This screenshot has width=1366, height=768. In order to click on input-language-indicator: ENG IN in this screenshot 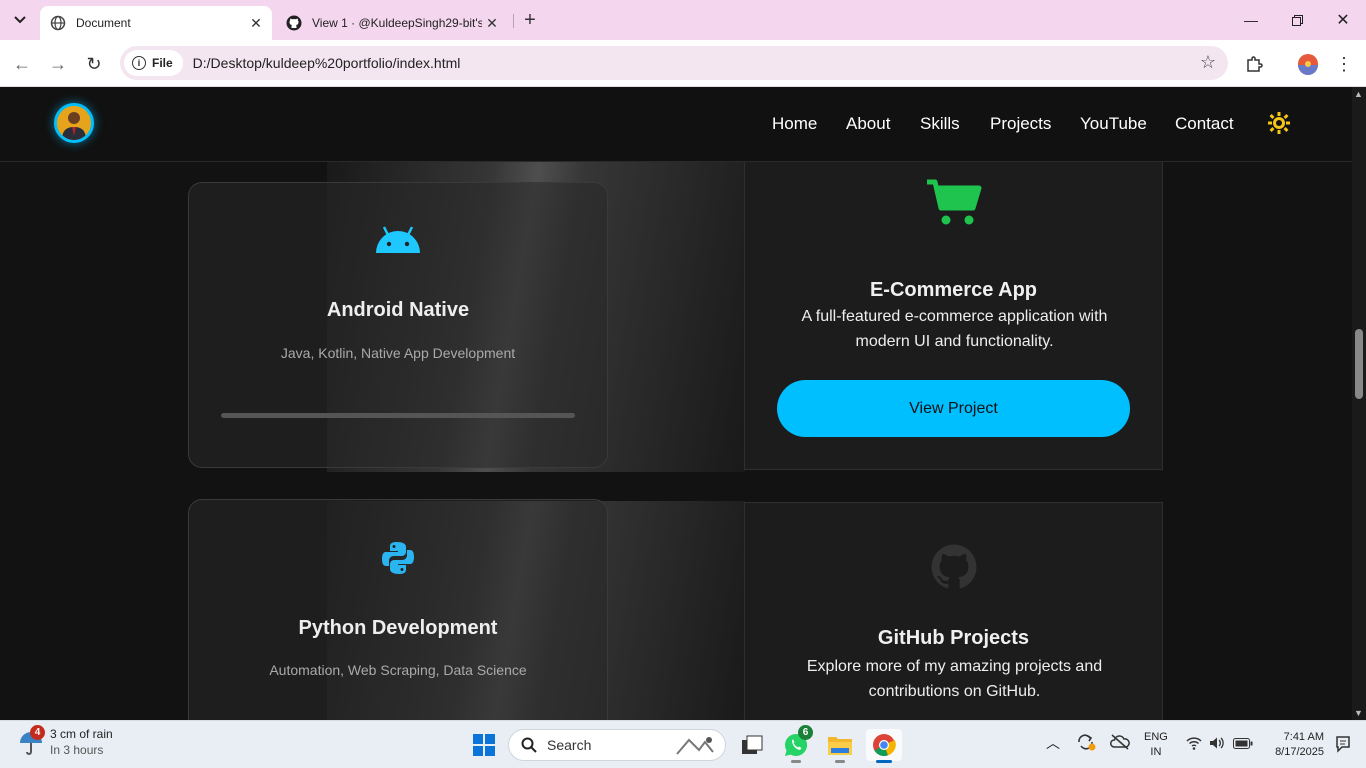, I will do `click(1156, 745)`.